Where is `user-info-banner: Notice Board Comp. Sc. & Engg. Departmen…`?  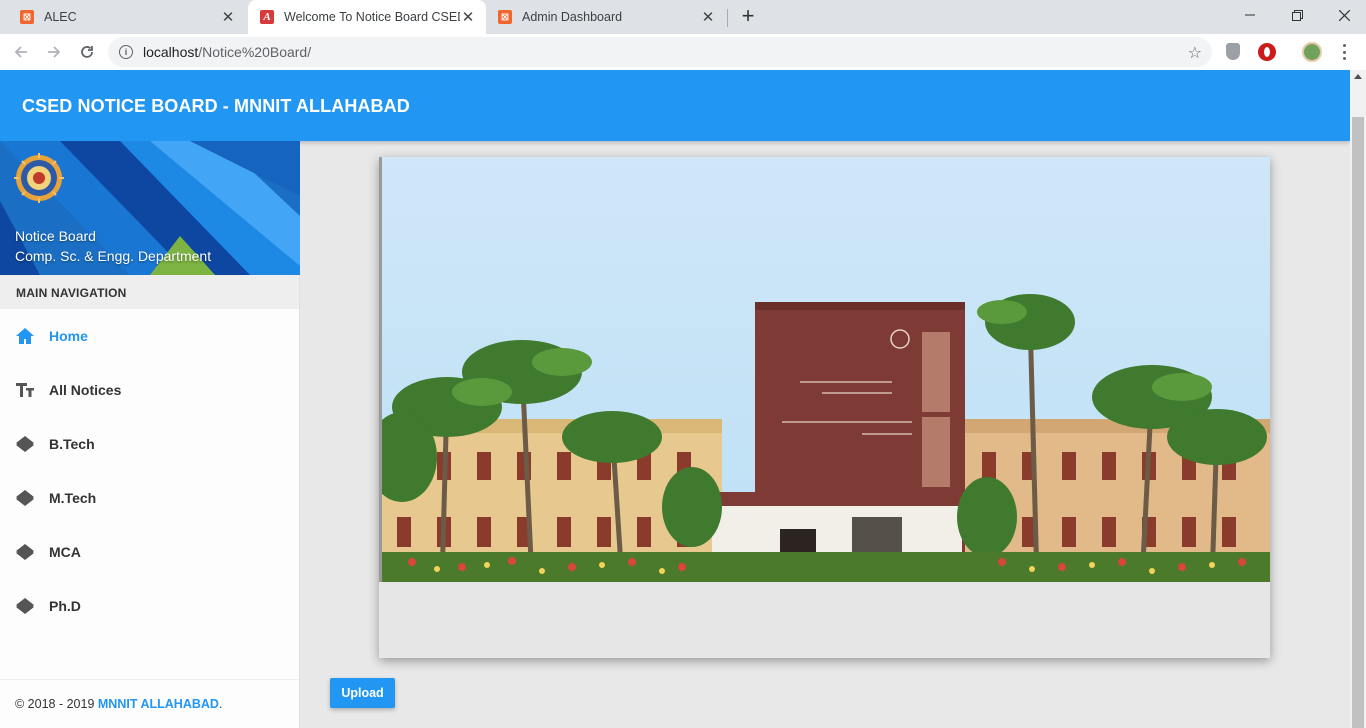
user-info-banner: Notice Board Comp. Sc. & Engg. Departmen… is located at coordinates (150, 208).